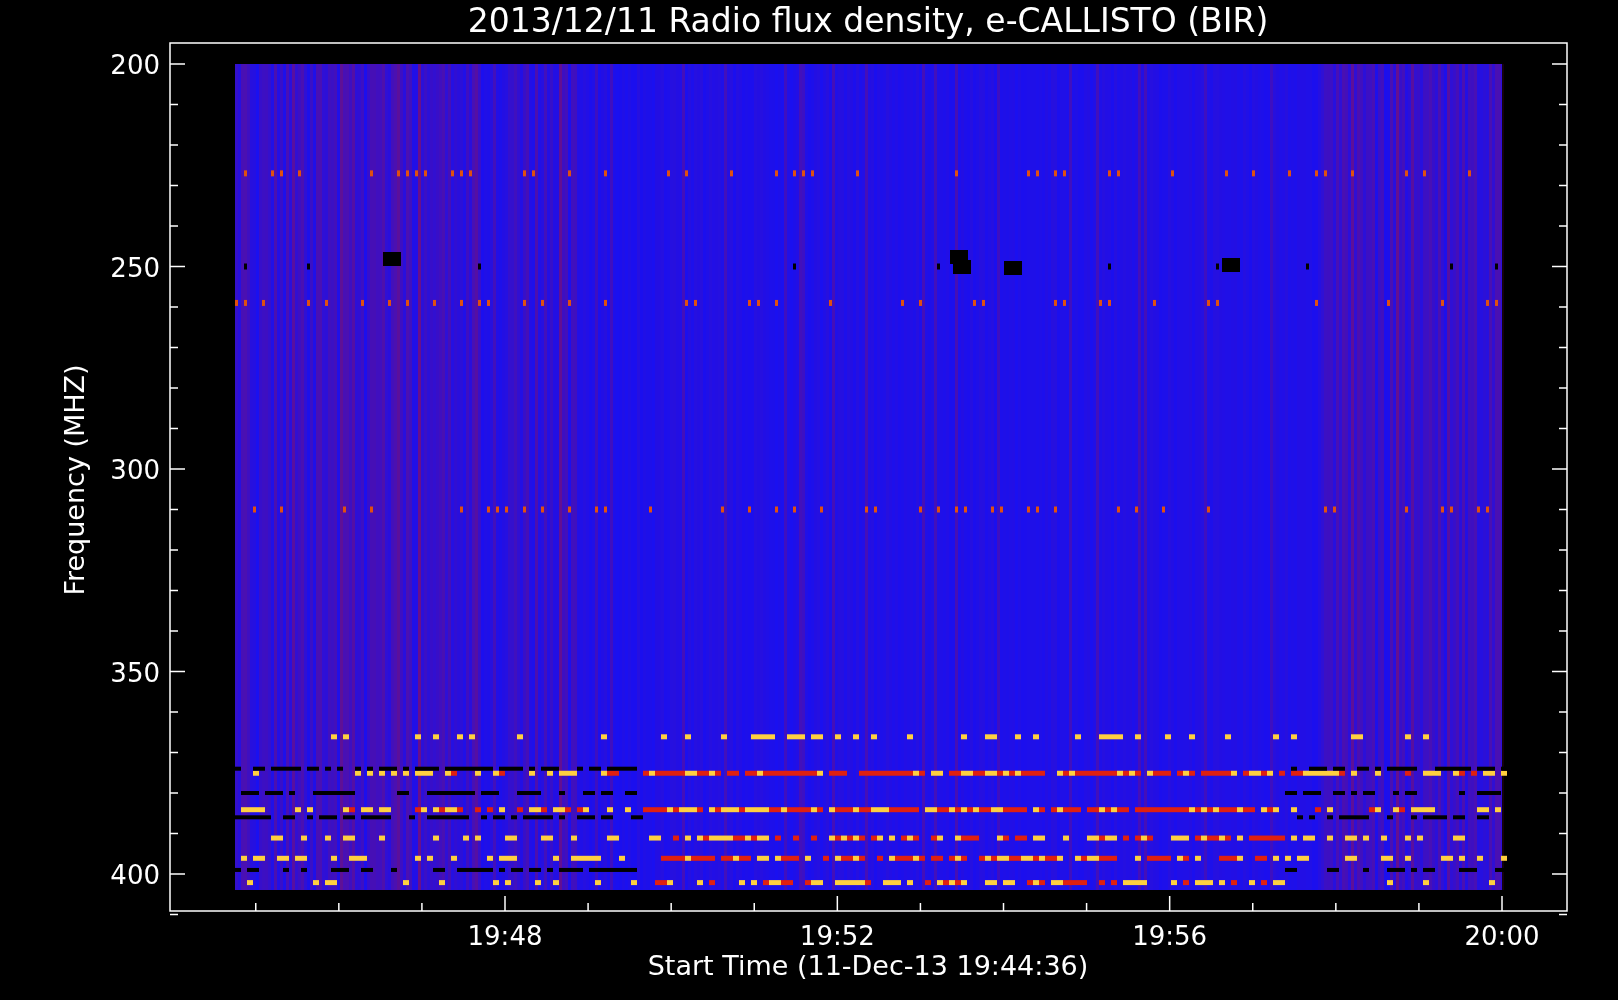  Describe the element at coordinates (135, 65) in the screenshot. I see `y-tick-label: 200` at that location.